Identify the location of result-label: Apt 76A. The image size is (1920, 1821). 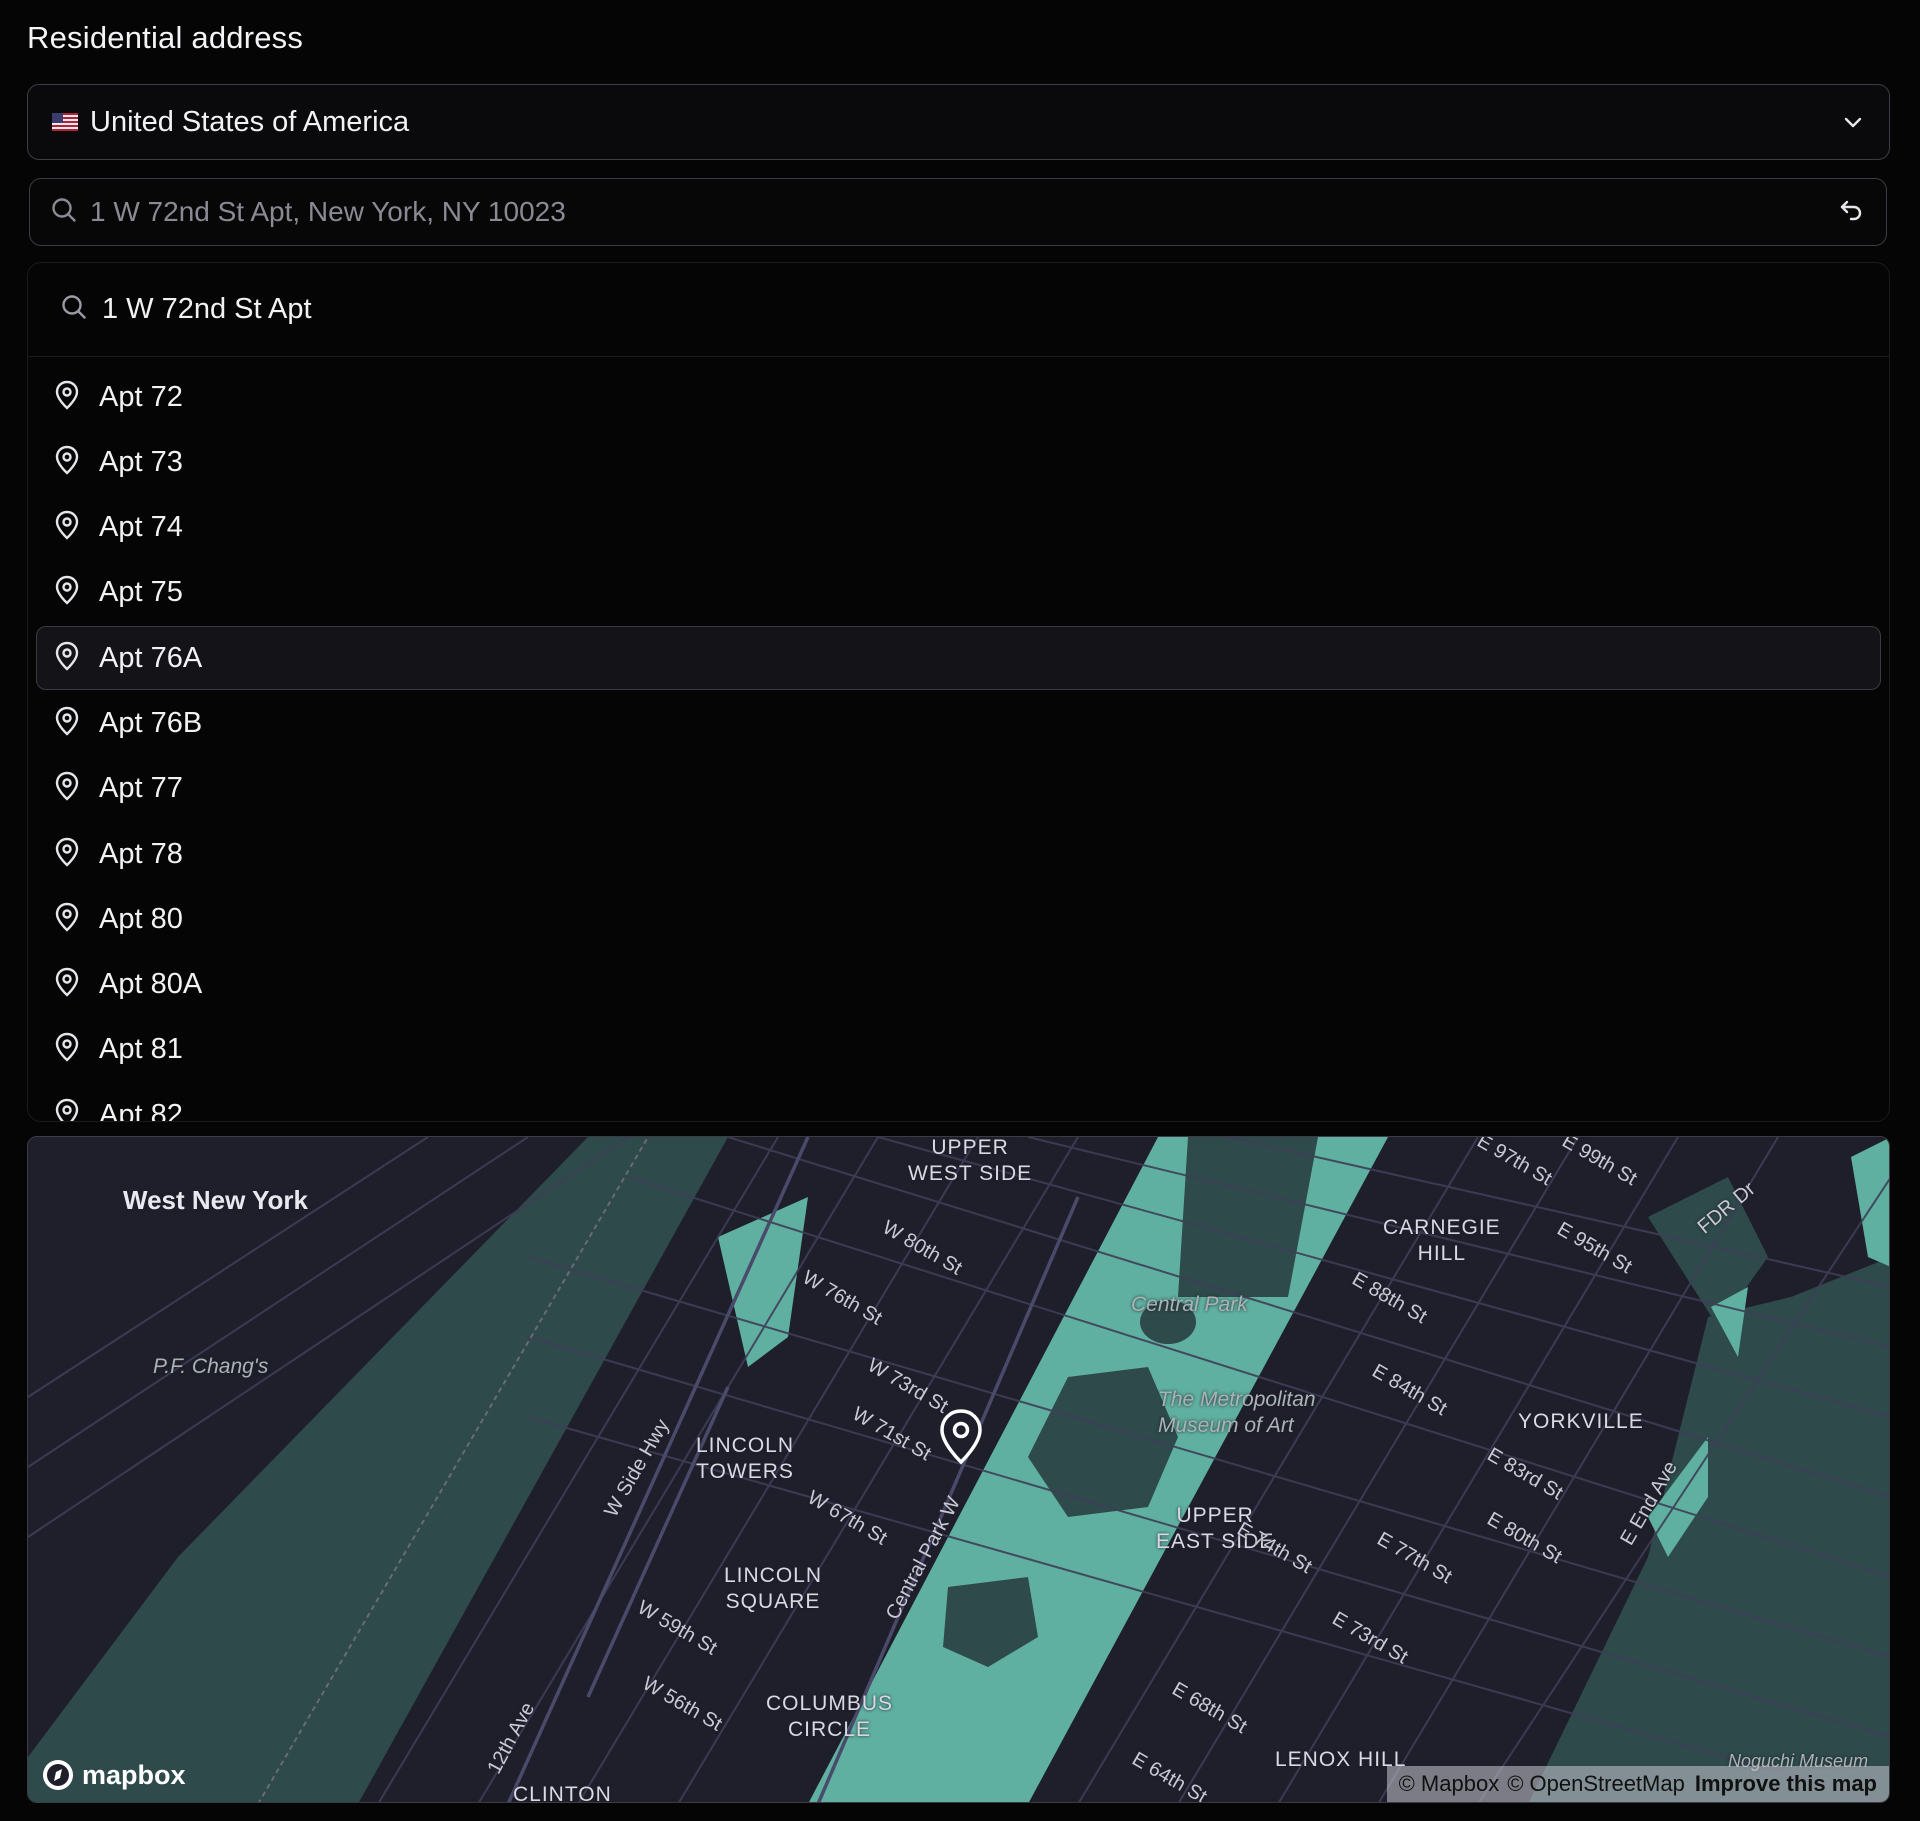
(151, 657).